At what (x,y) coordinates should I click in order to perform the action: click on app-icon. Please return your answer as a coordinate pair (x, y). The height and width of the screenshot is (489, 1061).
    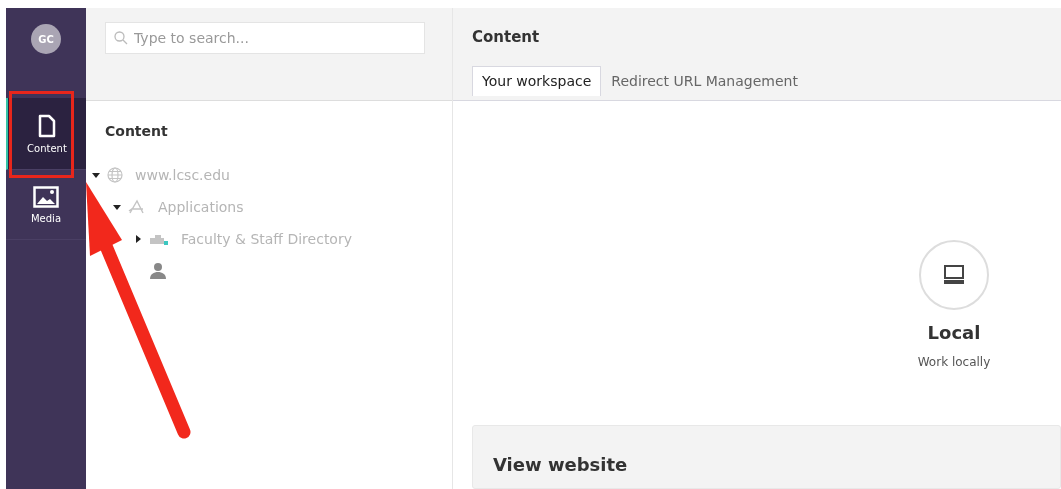
    Looking at the image, I should click on (137, 207).